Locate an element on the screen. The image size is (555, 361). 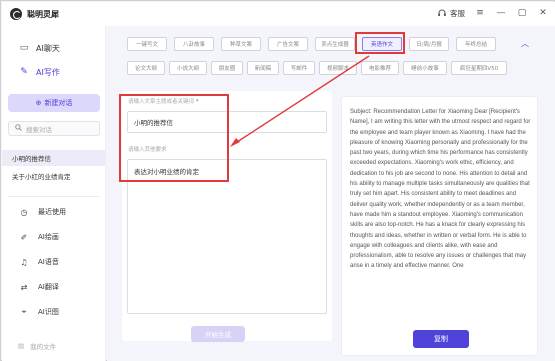
customer-service-button: 客服 is located at coordinates (450, 13).